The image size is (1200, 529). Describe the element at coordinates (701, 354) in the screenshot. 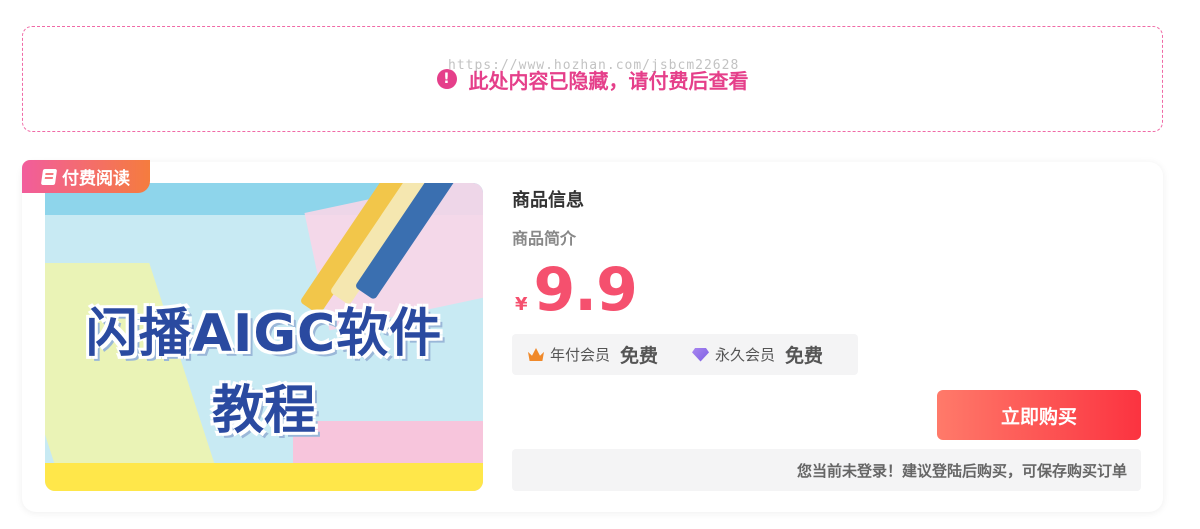

I see `diamond-icon` at that location.